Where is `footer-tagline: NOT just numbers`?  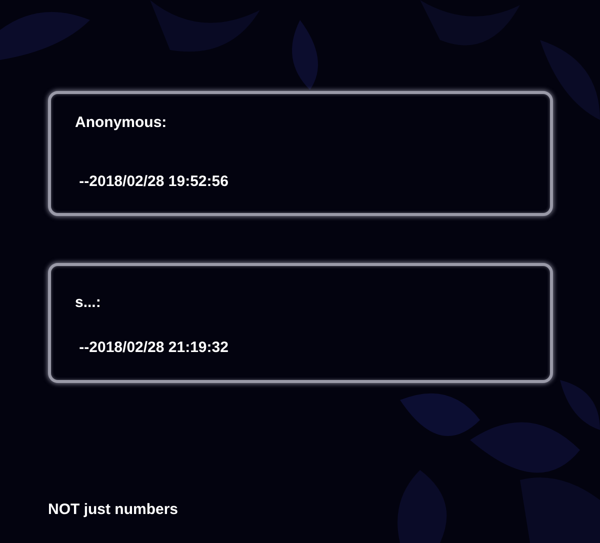 footer-tagline: NOT just numbers is located at coordinates (113, 509).